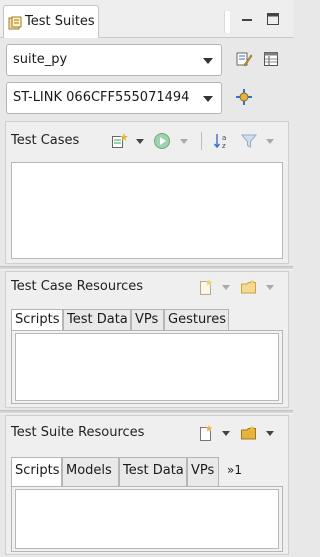 This screenshot has height=557, width=320. What do you see at coordinates (184, 141) in the screenshot?
I see `run-dropdown-icon` at bounding box center [184, 141].